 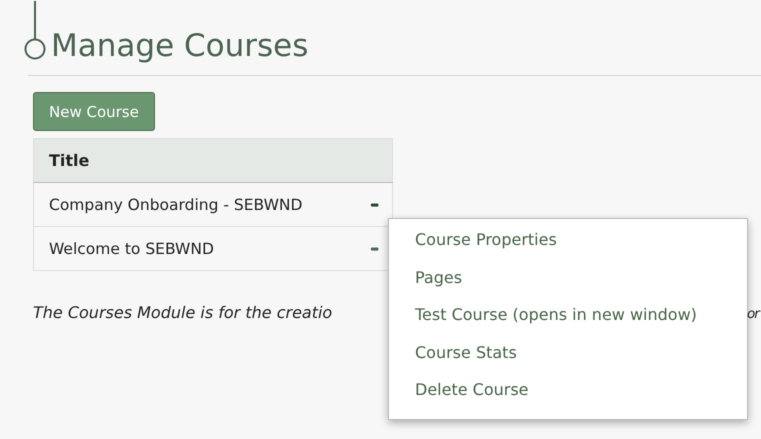 I want to click on menu-item: Delete Course, so click(x=568, y=393).